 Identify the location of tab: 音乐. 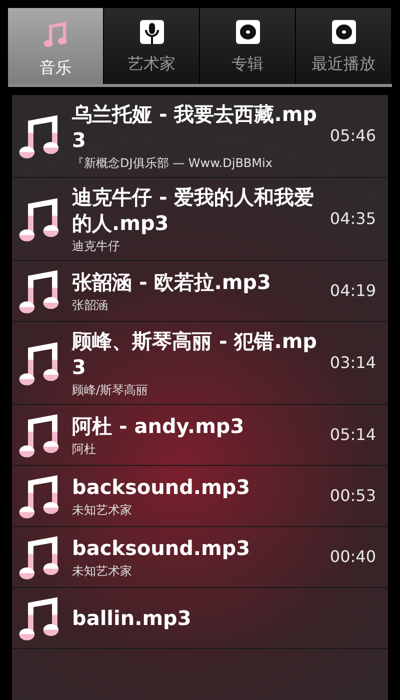
(56, 46).